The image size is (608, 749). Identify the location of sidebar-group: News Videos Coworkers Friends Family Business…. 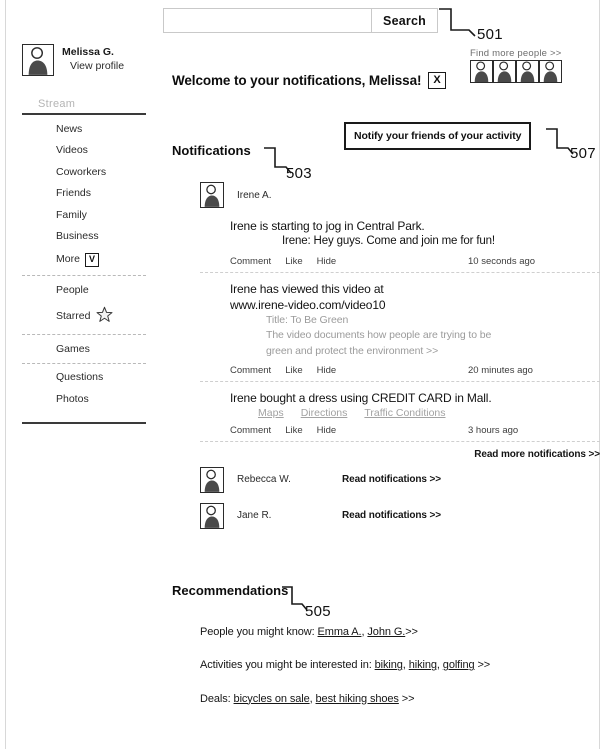
(84, 195).